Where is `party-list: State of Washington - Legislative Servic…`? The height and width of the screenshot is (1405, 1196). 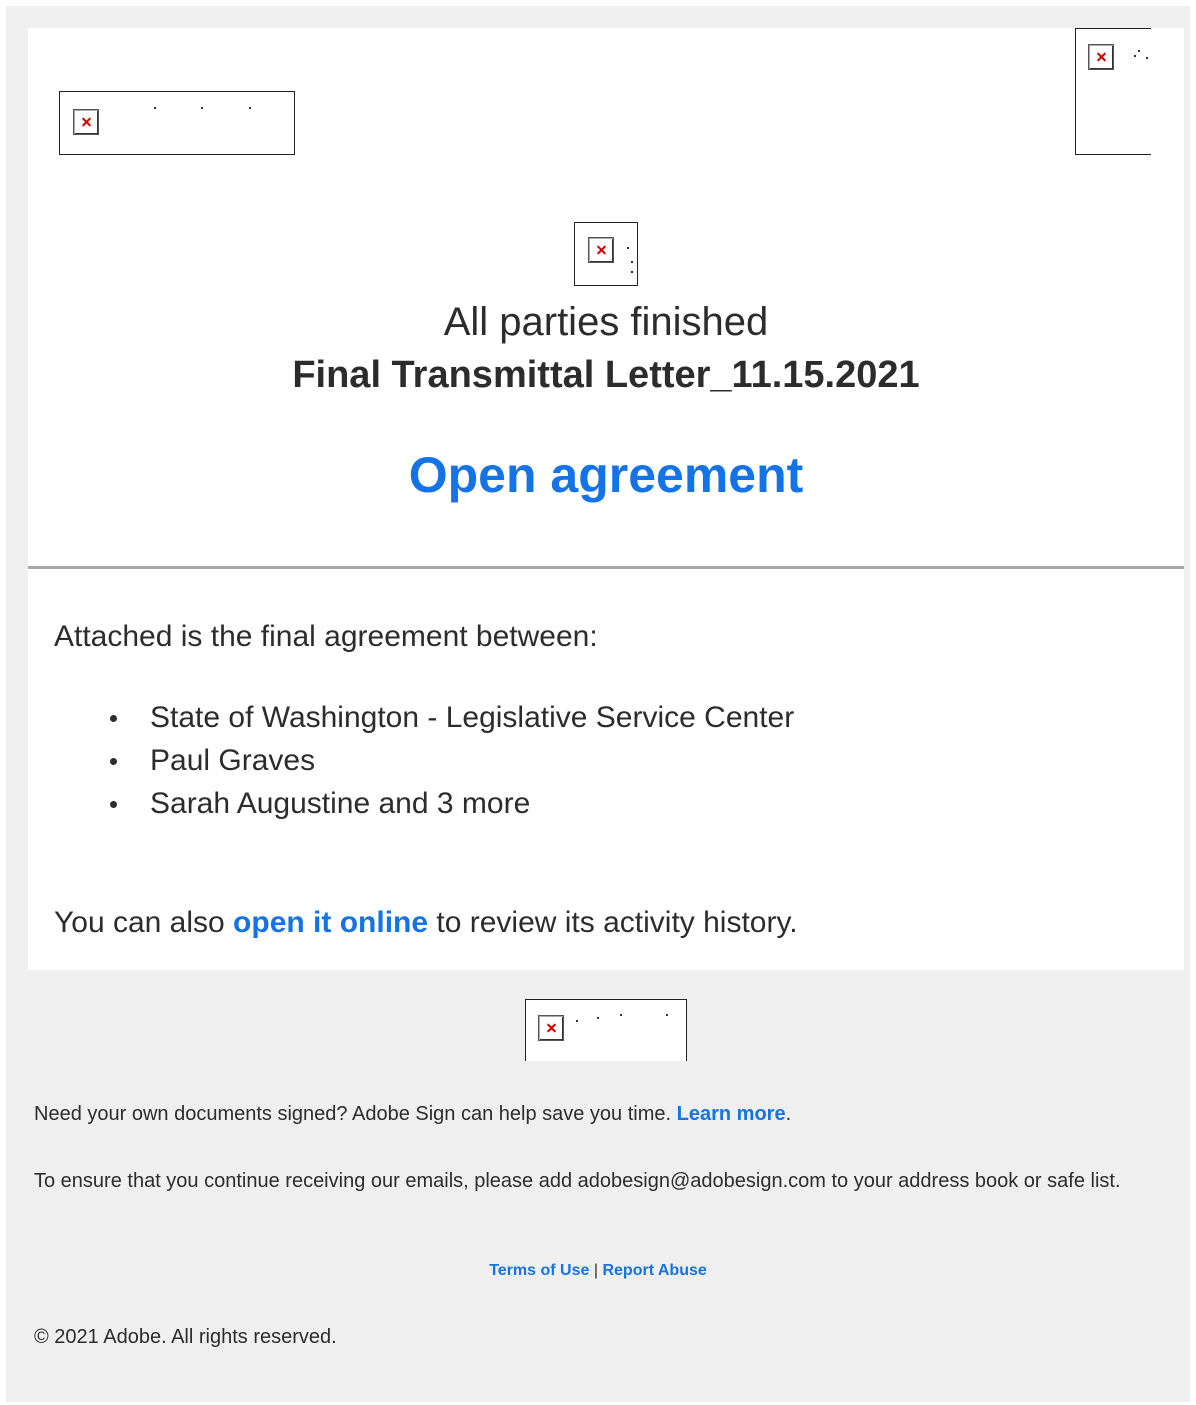 party-list: State of Washington - Legislative Servic… is located at coordinates (411, 760).